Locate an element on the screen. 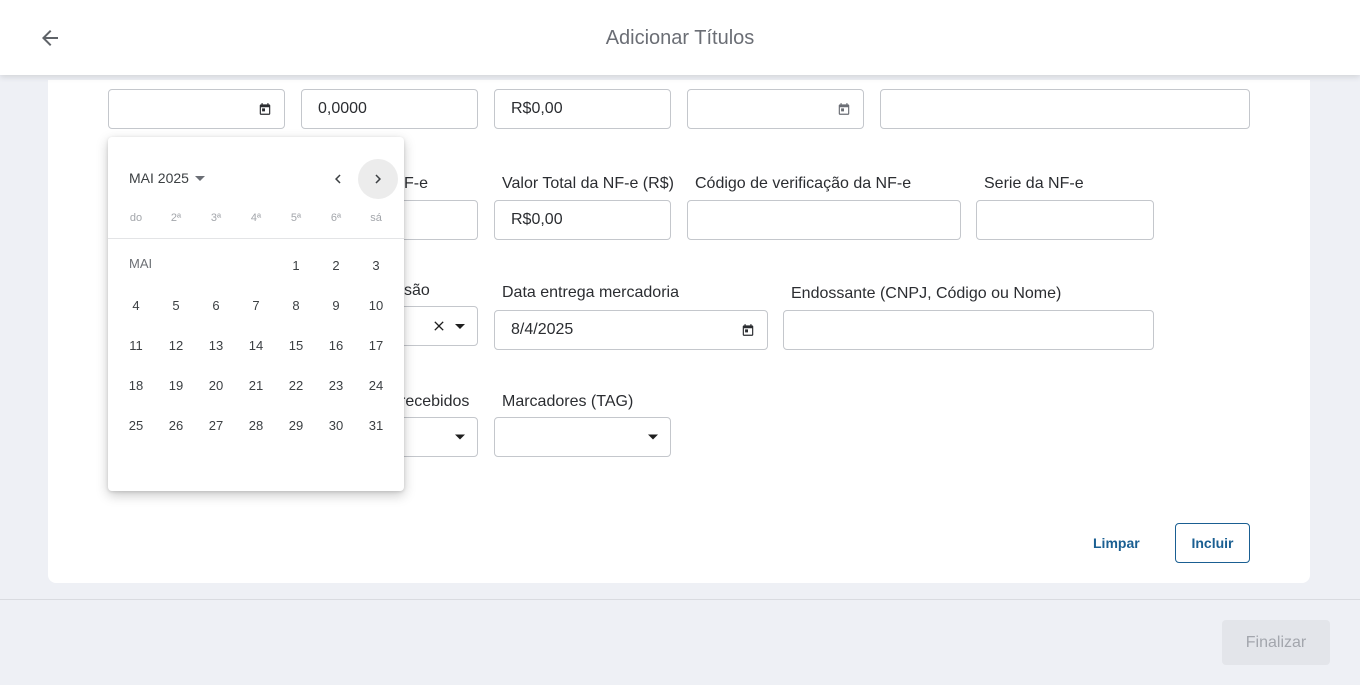 This screenshot has width=1360, height=685. calendar-day: 7 is located at coordinates (256, 305).